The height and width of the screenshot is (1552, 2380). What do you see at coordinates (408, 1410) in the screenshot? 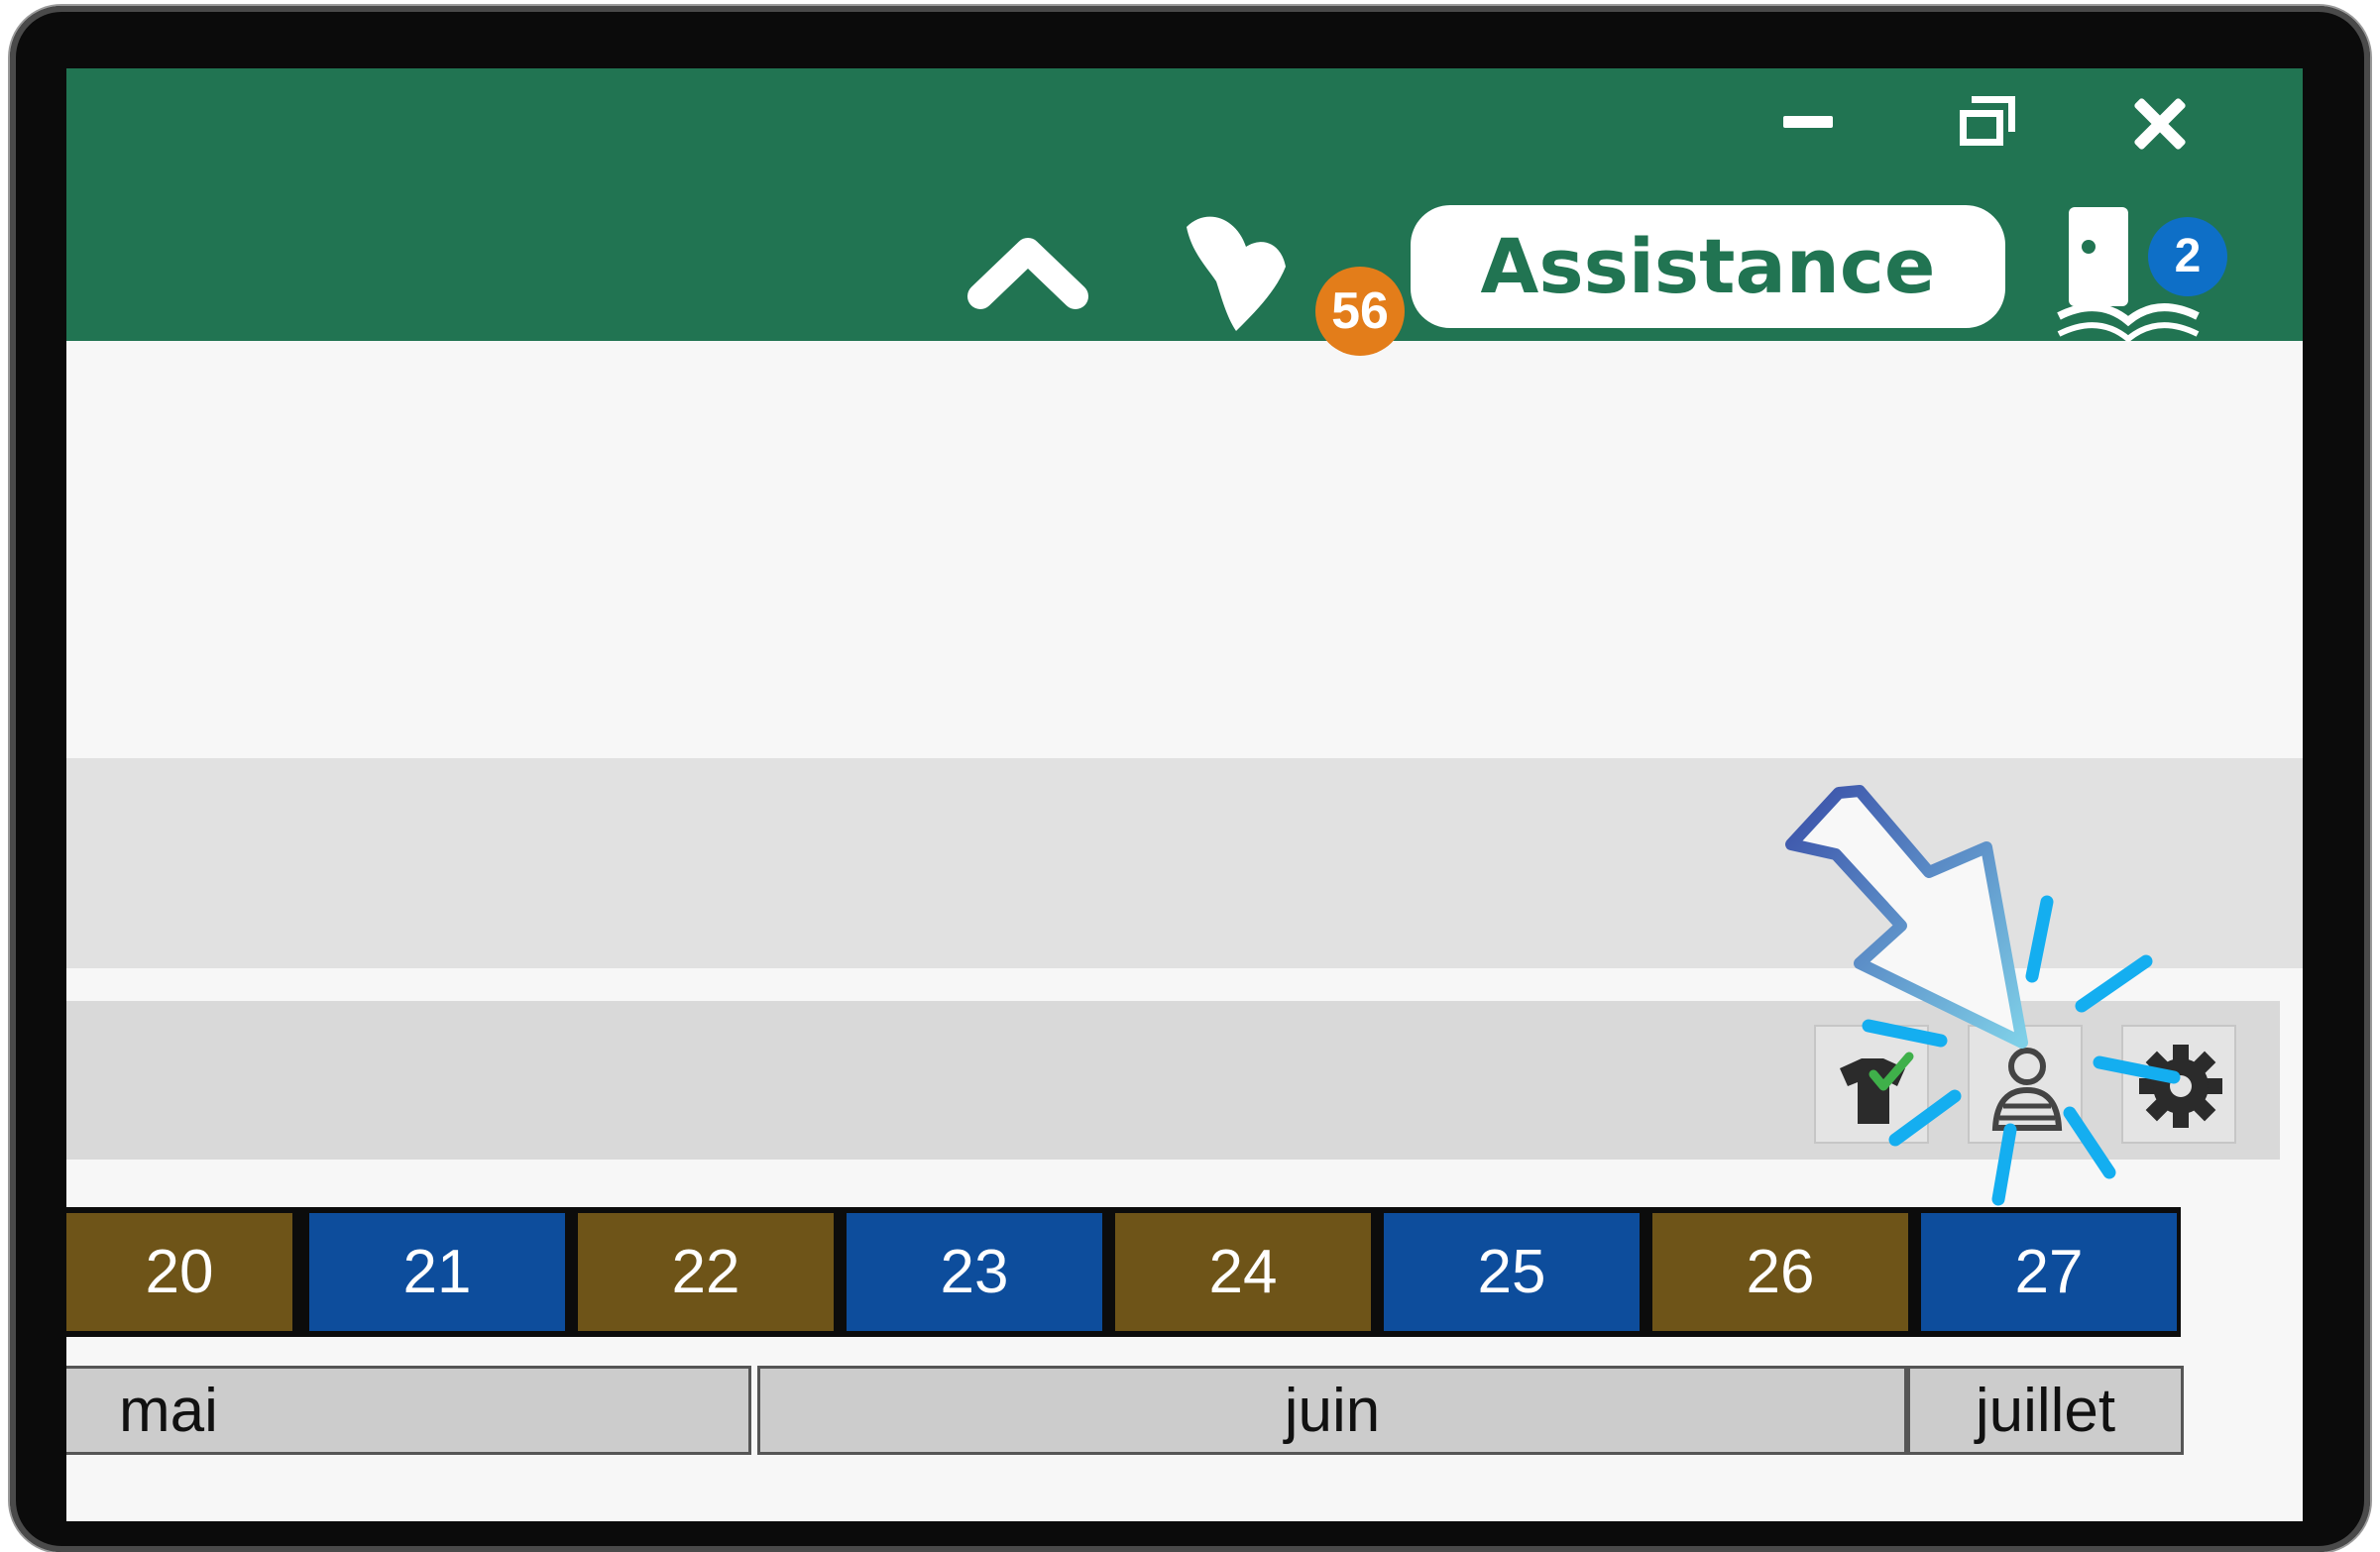
I see `month-cell: mai` at bounding box center [408, 1410].